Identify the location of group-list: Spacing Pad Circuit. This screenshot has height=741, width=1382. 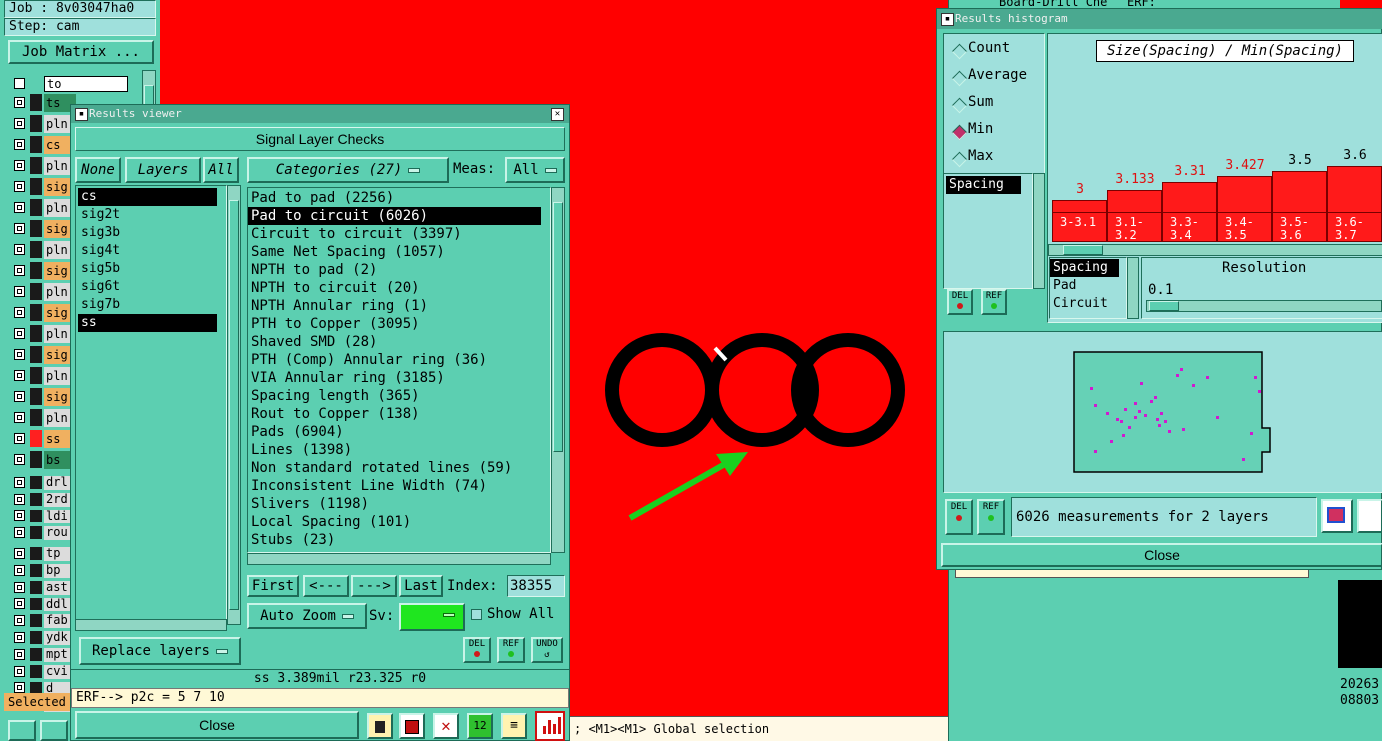
(1088, 288).